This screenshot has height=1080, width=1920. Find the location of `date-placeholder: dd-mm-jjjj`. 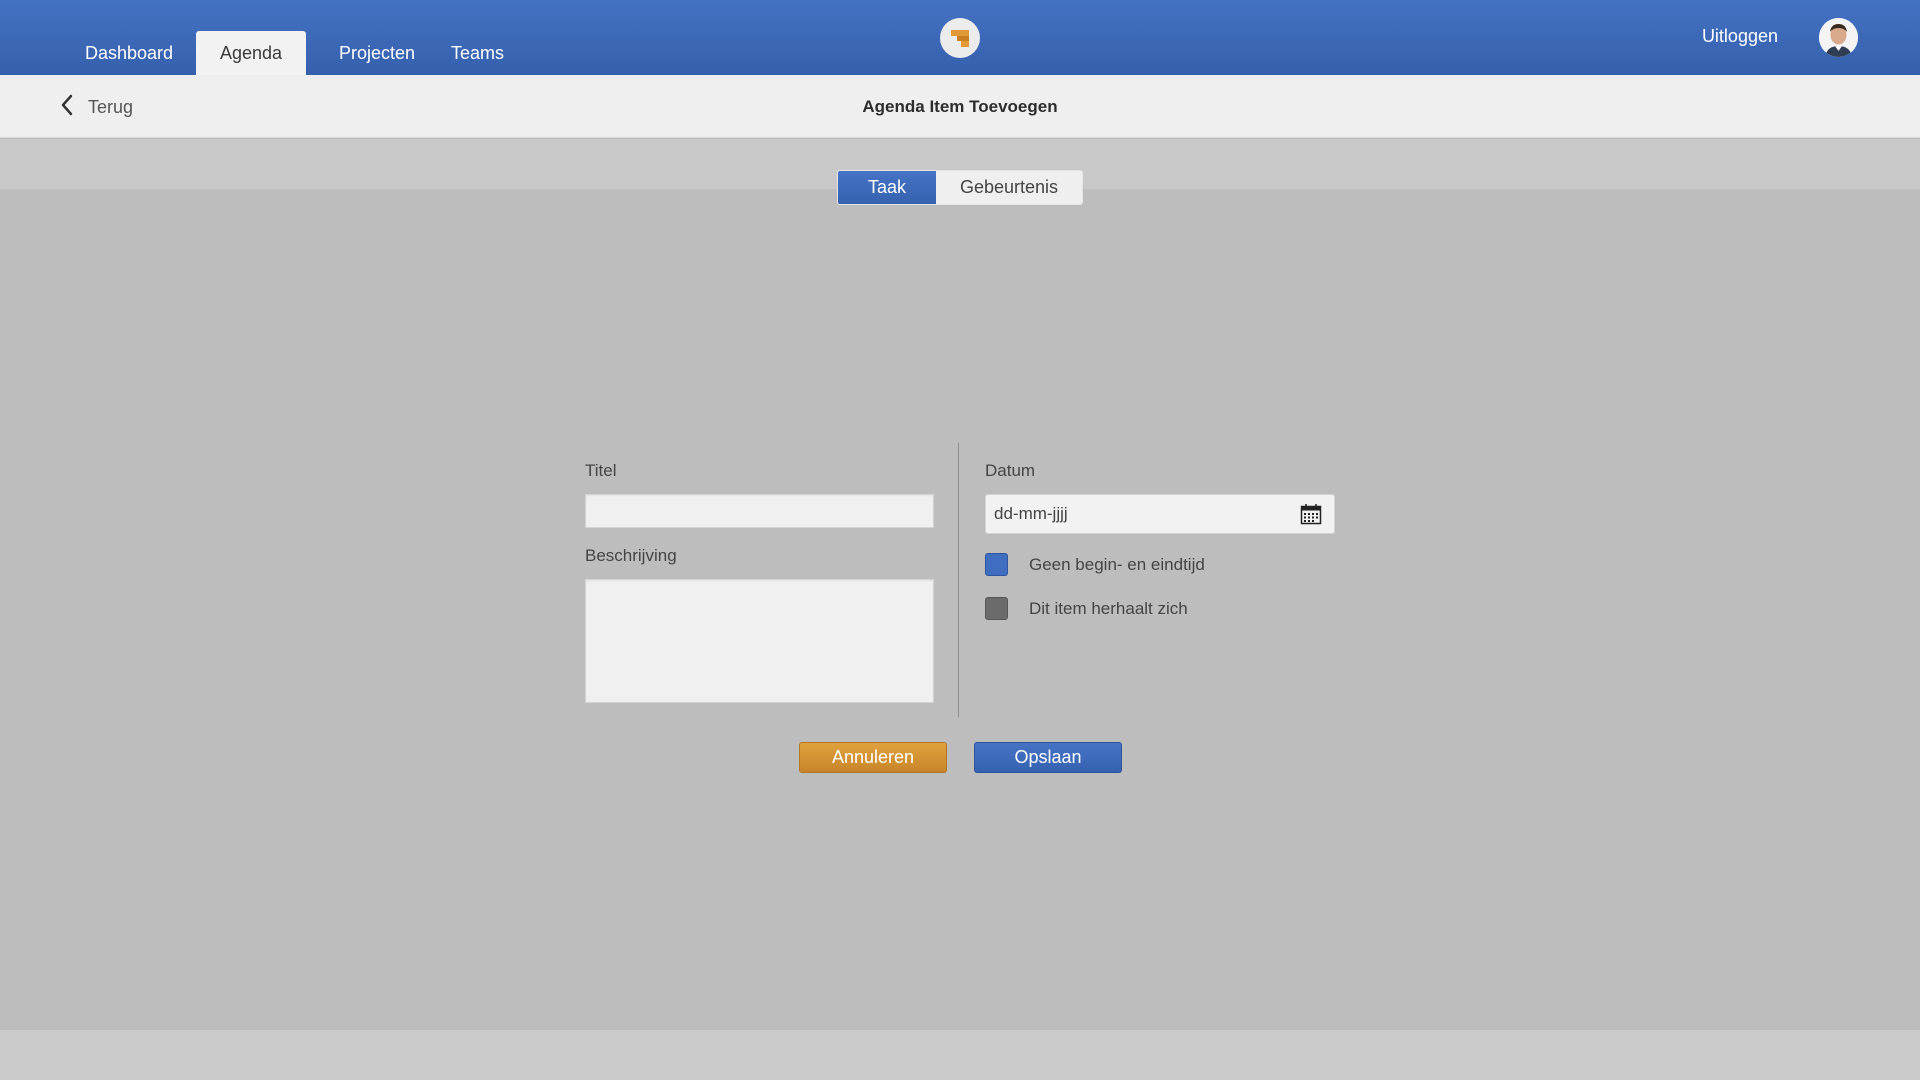

date-placeholder: dd-mm-jjjj is located at coordinates (1031, 513).